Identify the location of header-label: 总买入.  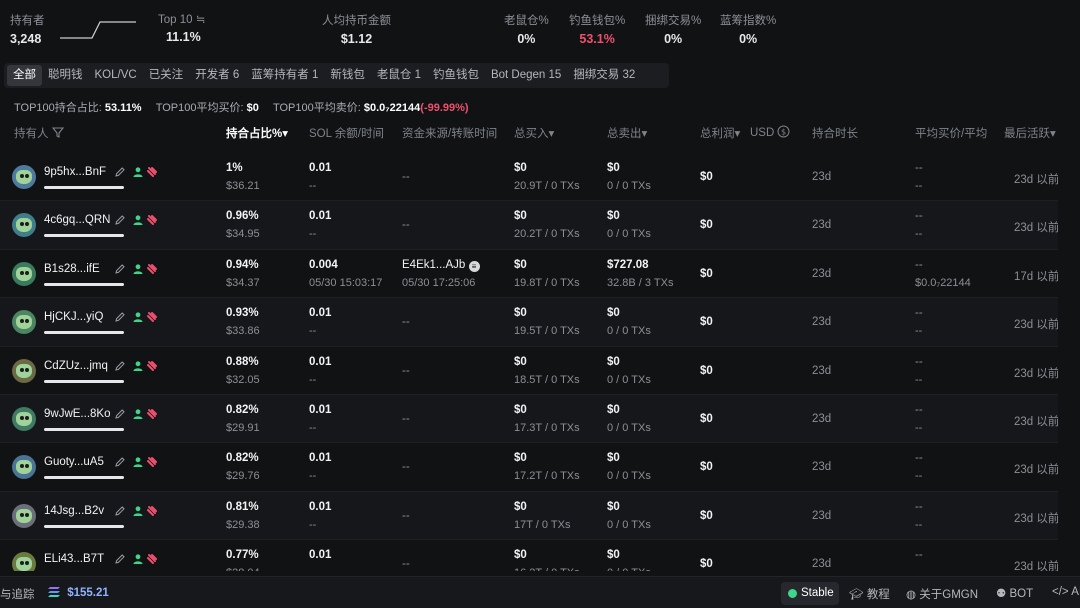
(531, 134).